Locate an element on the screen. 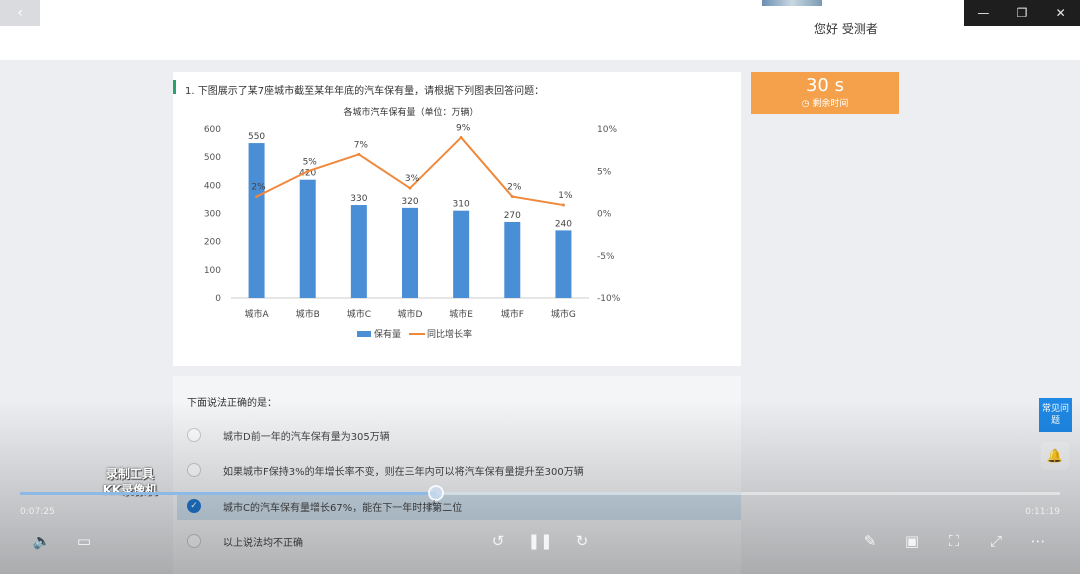 This screenshot has height=574, width=1080. legend-bar-label: 保有量 is located at coordinates (387, 334).